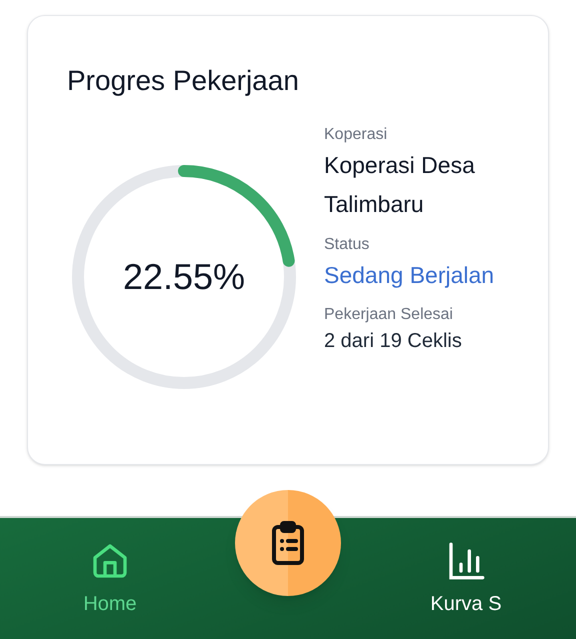 Image resolution: width=576 pixels, height=639 pixels. Describe the element at coordinates (389, 315) in the screenshot. I see `field-label: Pekerjaan Selesai` at that location.